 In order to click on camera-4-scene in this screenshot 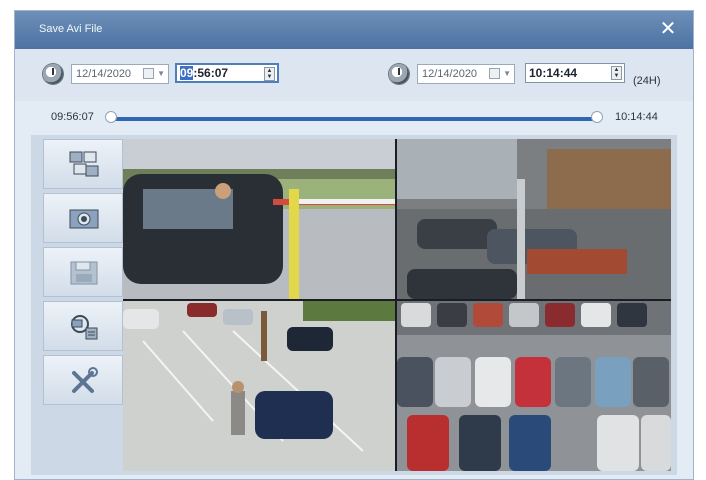, I will do `click(534, 386)`.